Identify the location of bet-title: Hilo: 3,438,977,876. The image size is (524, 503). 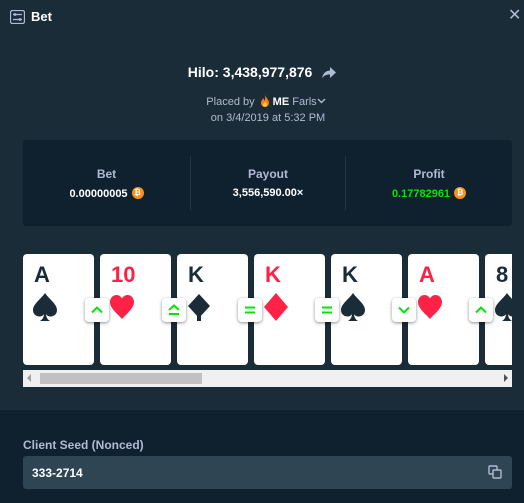
(262, 72).